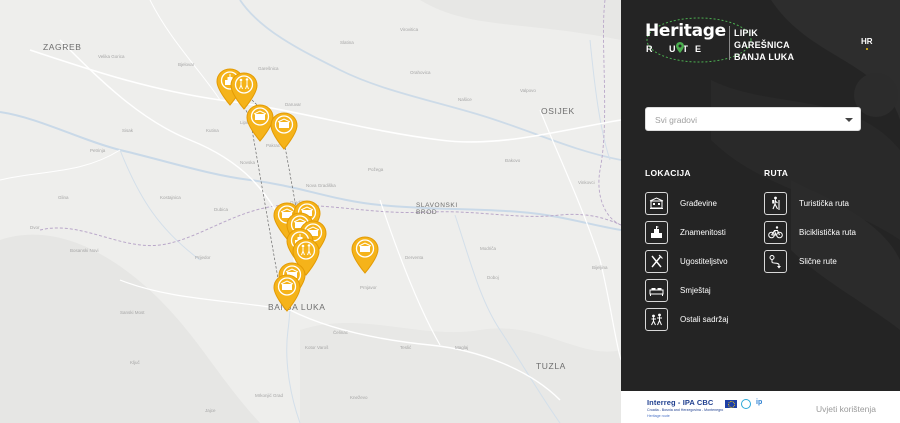 The width and height of the screenshot is (900, 423). I want to click on city-select: Svi gradovi, so click(753, 119).